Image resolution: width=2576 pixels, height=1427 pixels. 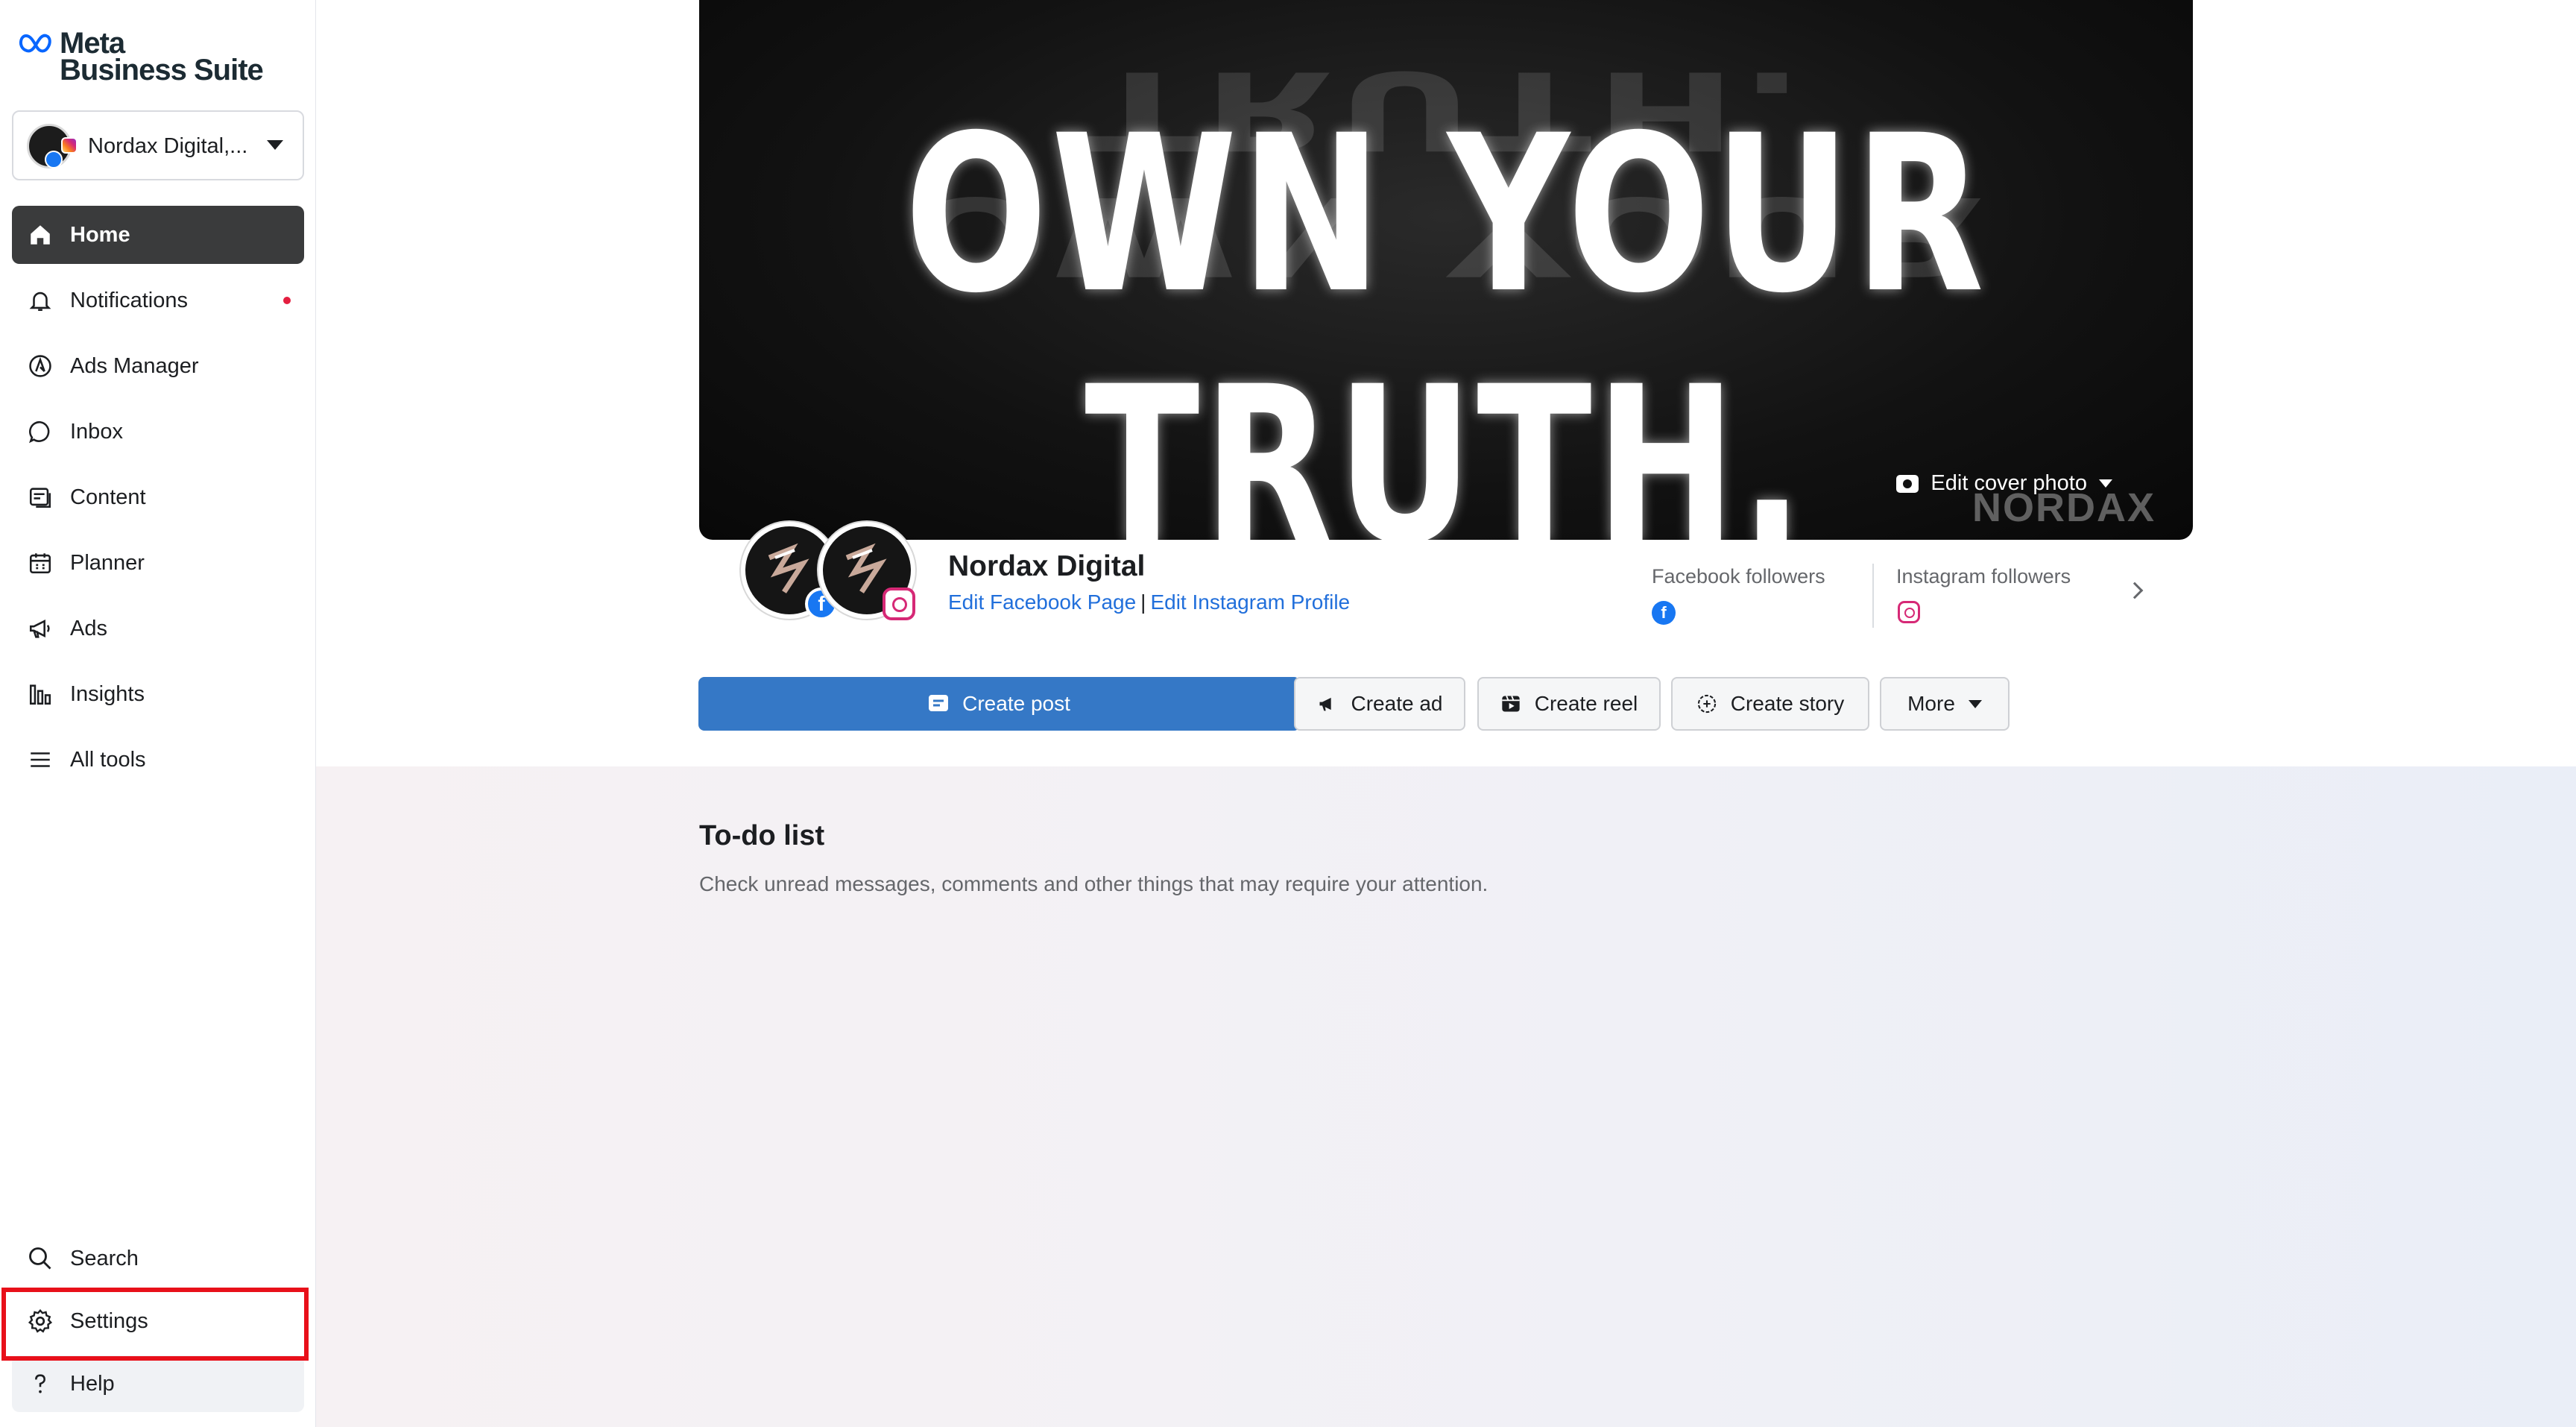 What do you see at coordinates (1510, 703) in the screenshot?
I see `reel-icon` at bounding box center [1510, 703].